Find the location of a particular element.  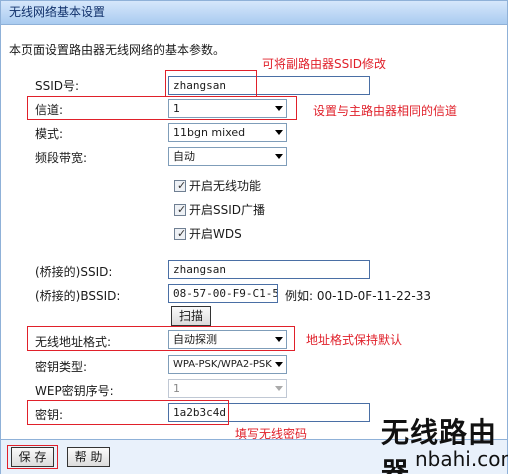

addr-format-highlight-box is located at coordinates (161, 338).